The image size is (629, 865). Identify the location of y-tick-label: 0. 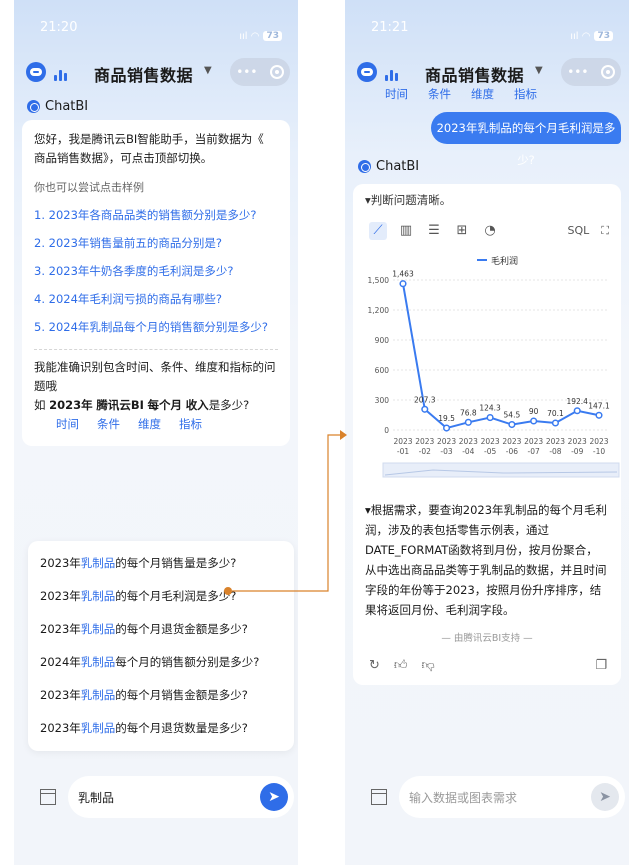
(386, 430).